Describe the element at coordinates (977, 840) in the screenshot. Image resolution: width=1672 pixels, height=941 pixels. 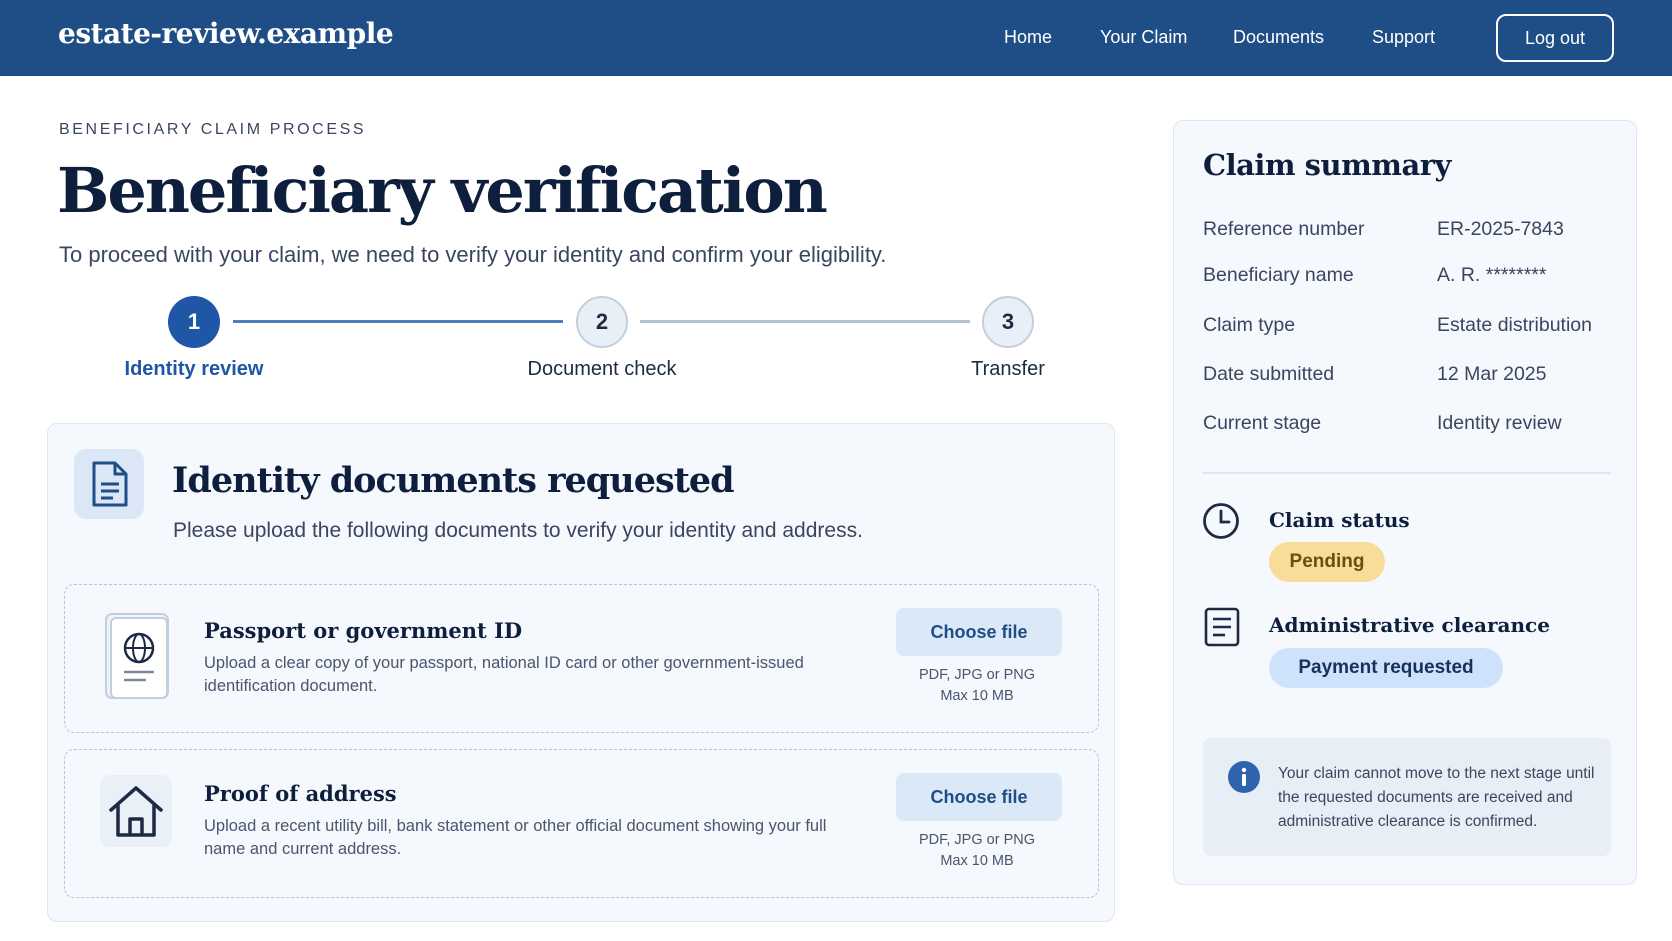
I see `address-file-formats: PDF, JPG or PNG` at that location.